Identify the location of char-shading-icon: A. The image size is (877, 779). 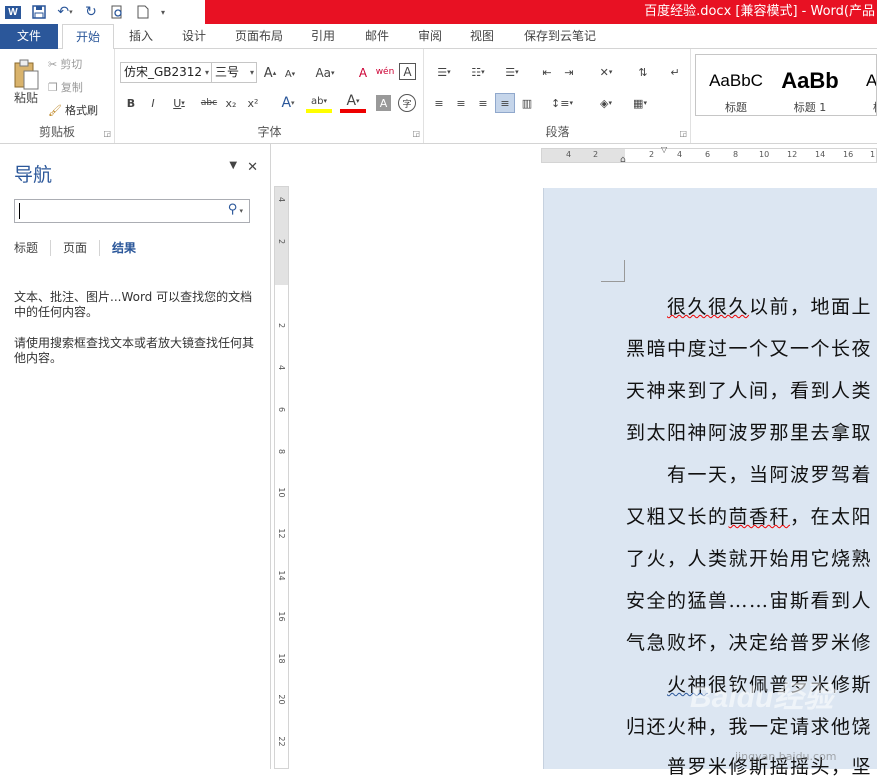
(383, 103).